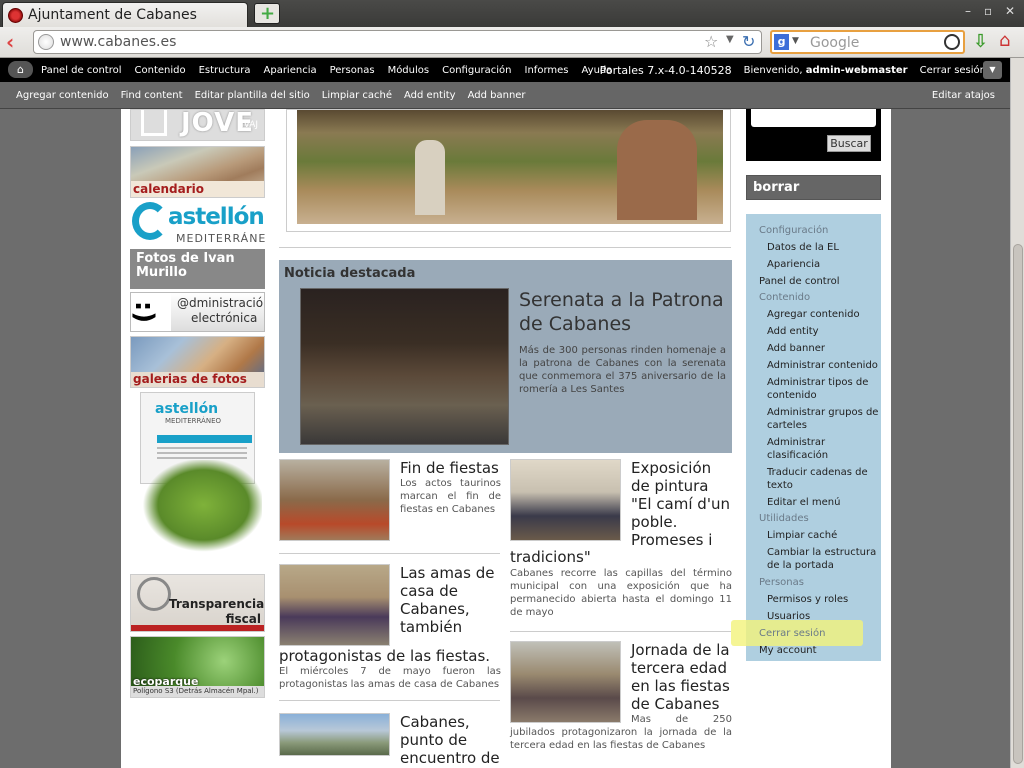  What do you see at coordinates (197, 603) in the screenshot?
I see `transparencia-fiscal-banner: Transparencia fiscal` at bounding box center [197, 603].